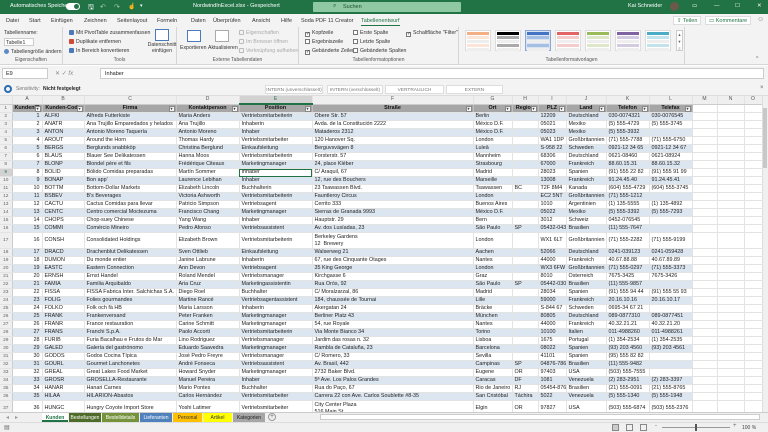  What do you see at coordinates (6, 268) in the screenshot?
I see `row-header: 20` at bounding box center [6, 268].